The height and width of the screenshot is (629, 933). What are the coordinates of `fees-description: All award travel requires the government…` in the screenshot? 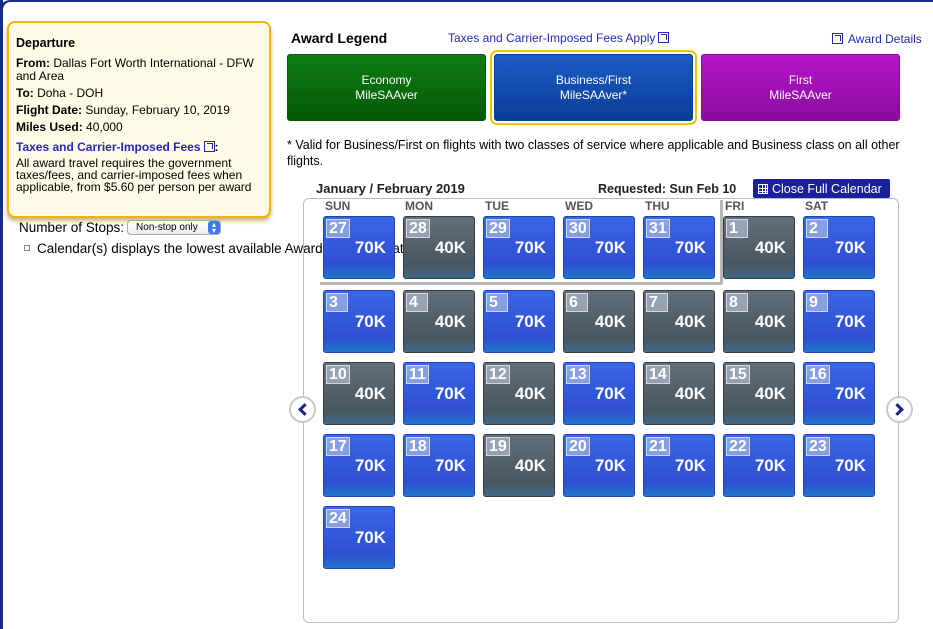 It's located at (134, 175).